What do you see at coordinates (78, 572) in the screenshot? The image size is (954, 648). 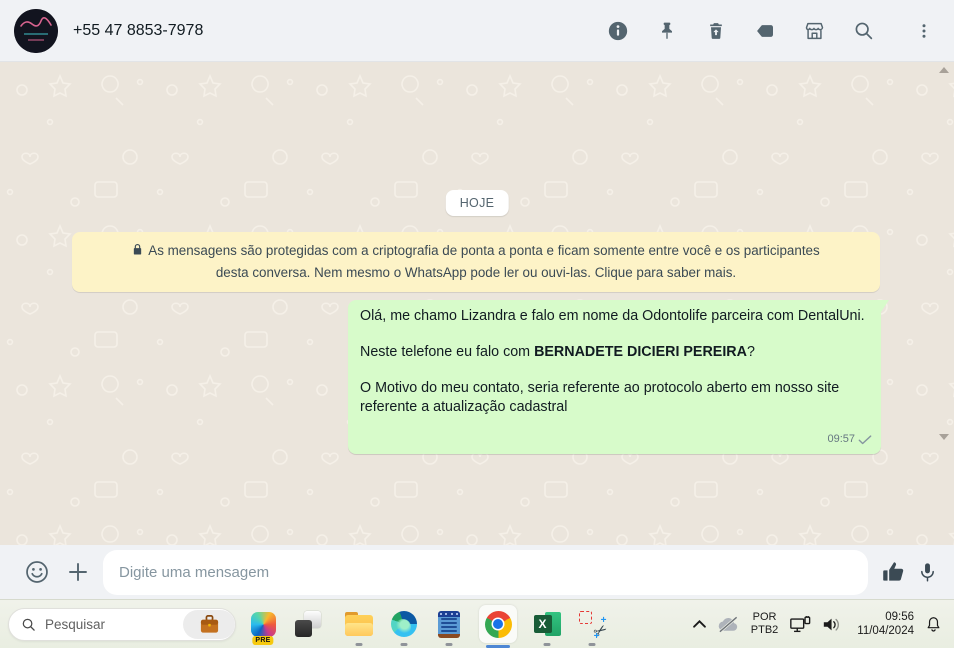 I see `attach-plus-icon` at bounding box center [78, 572].